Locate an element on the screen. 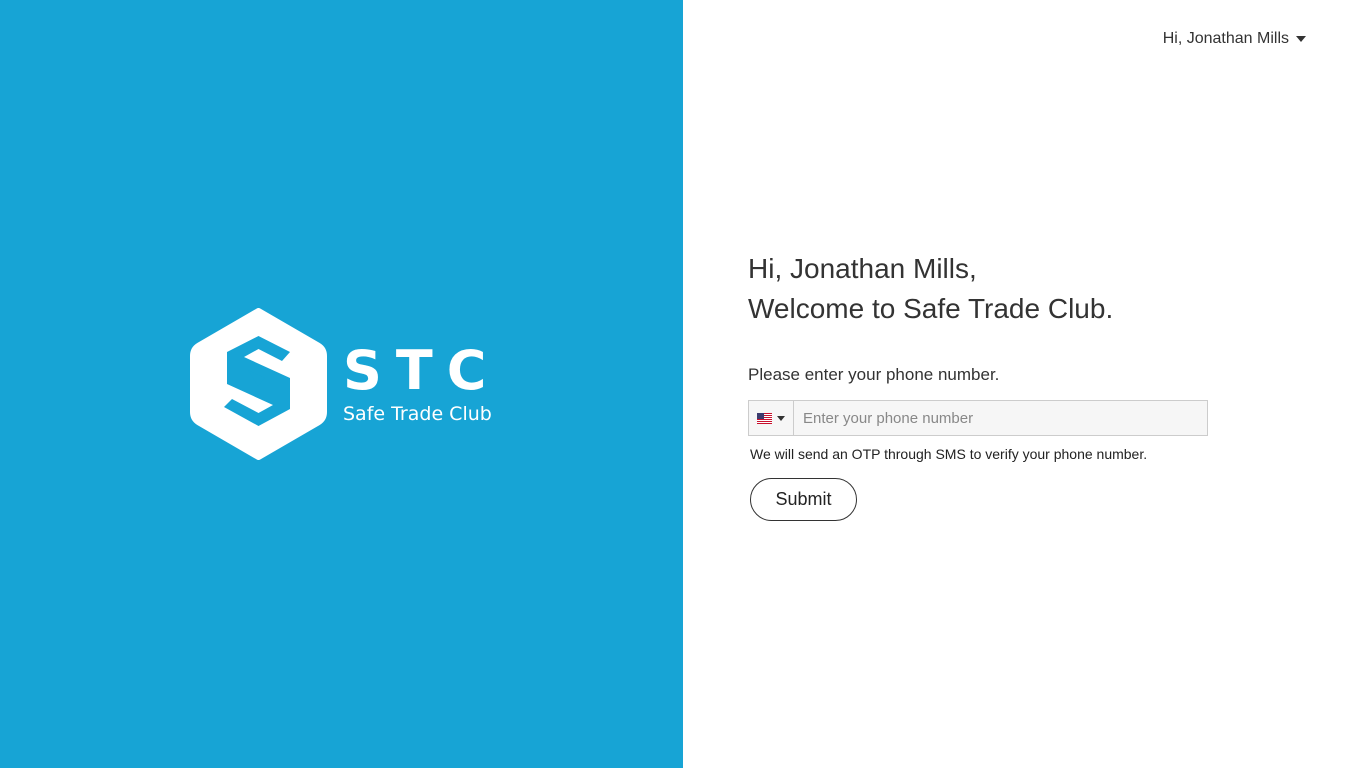 The height and width of the screenshot is (768, 1366). country-code-select is located at coordinates (771, 418).